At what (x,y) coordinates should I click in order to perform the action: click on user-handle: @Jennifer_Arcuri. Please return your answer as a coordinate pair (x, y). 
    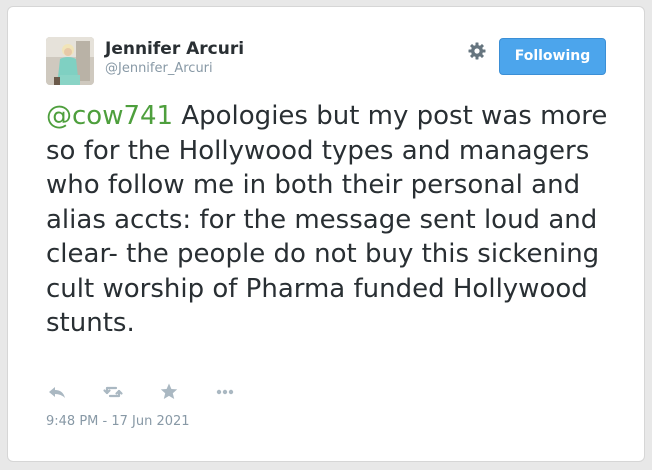
    Looking at the image, I should click on (159, 68).